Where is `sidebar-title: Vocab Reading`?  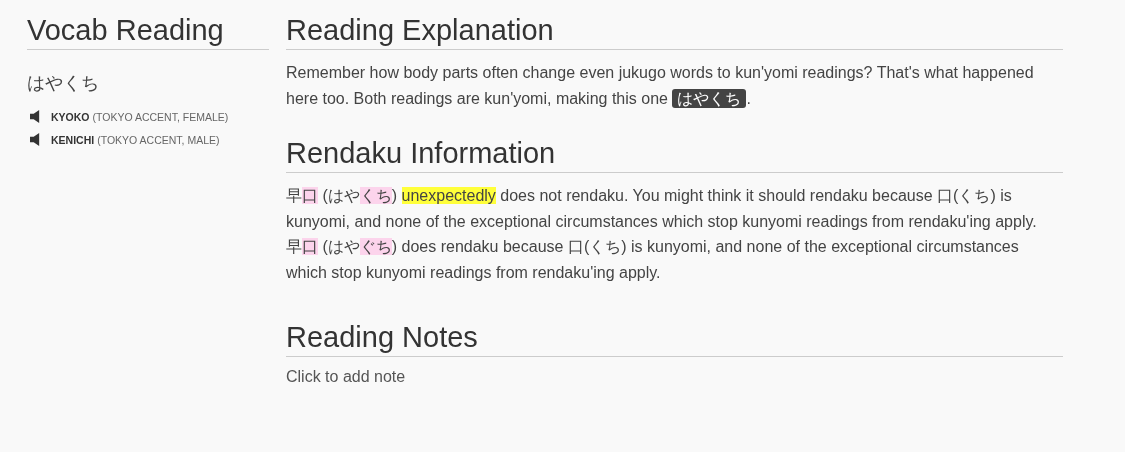 sidebar-title: Vocab Reading is located at coordinates (148, 30).